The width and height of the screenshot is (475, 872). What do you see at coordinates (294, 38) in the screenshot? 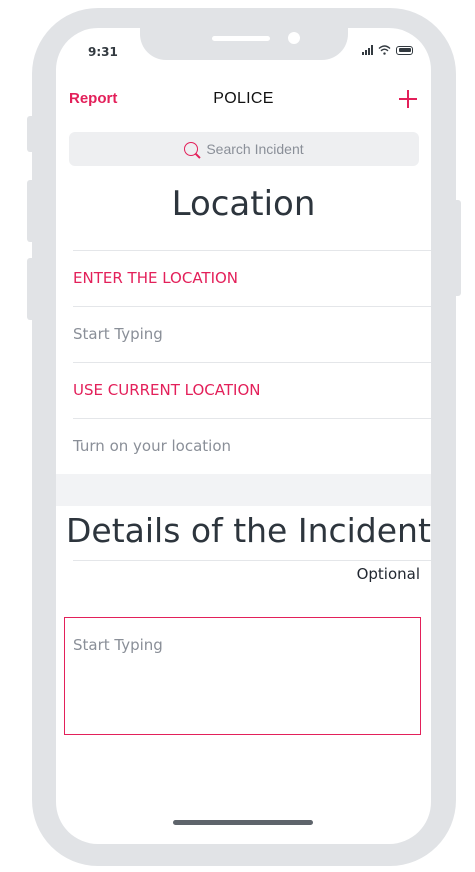
I see `camera-icon` at bounding box center [294, 38].